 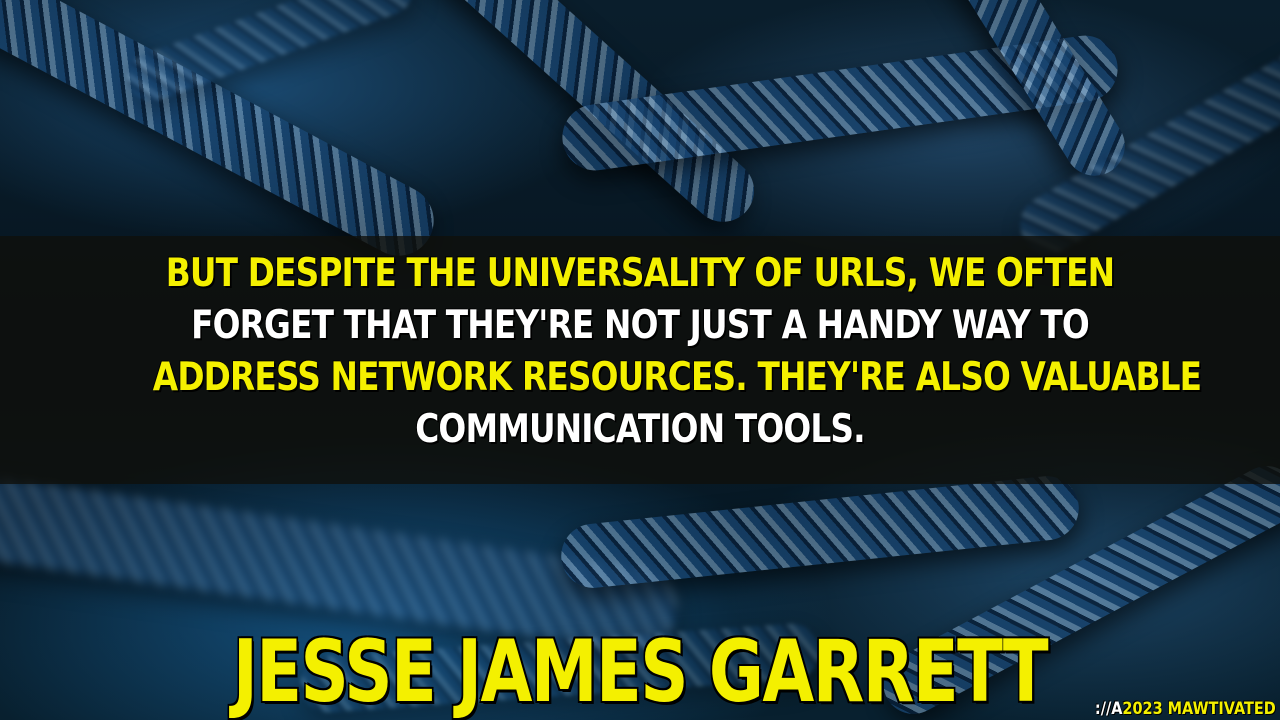 I want to click on quote-author: JESSE JAMES GARRETT, so click(x=640, y=671).